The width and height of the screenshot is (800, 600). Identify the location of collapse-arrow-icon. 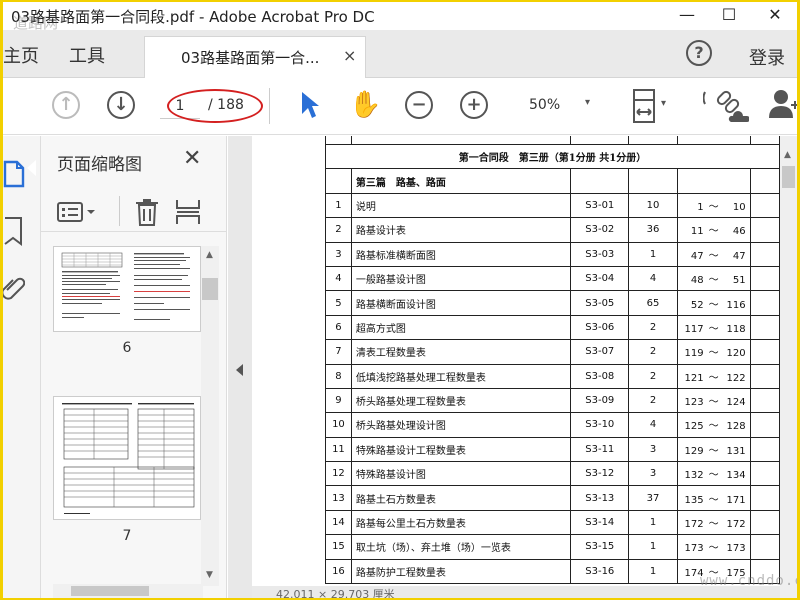
(239, 370).